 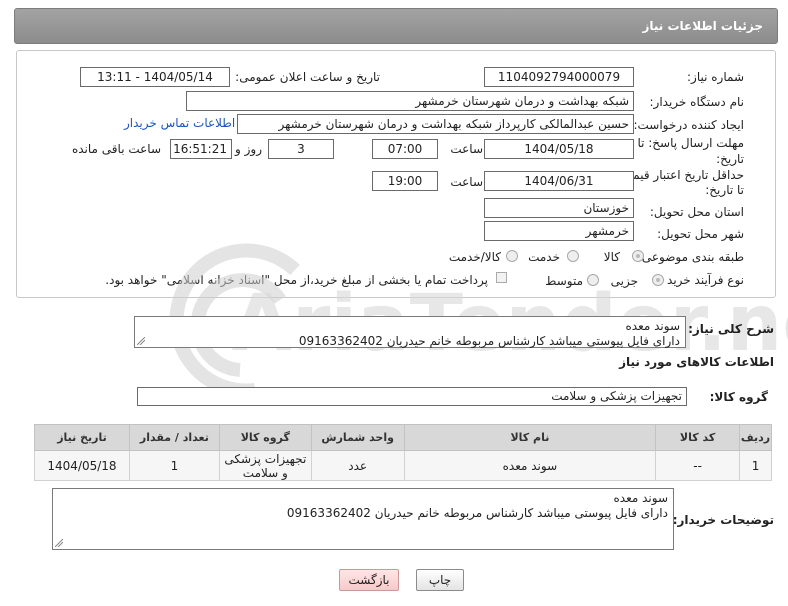 What do you see at coordinates (688, 125) in the screenshot?
I see `creator-label: ایجاد کننده درخواست:` at bounding box center [688, 125].